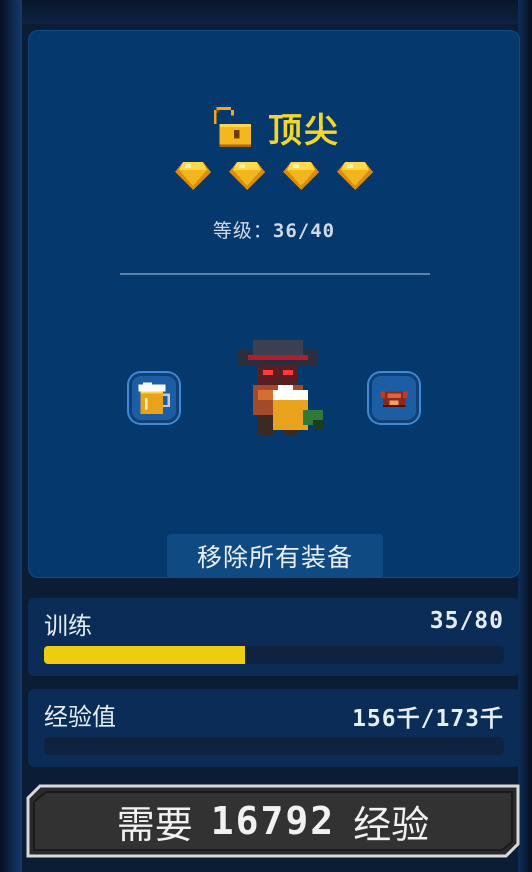 This screenshot has width=532, height=872. Describe the element at coordinates (280, 387) in the screenshot. I see `knight-character-icon` at that location.